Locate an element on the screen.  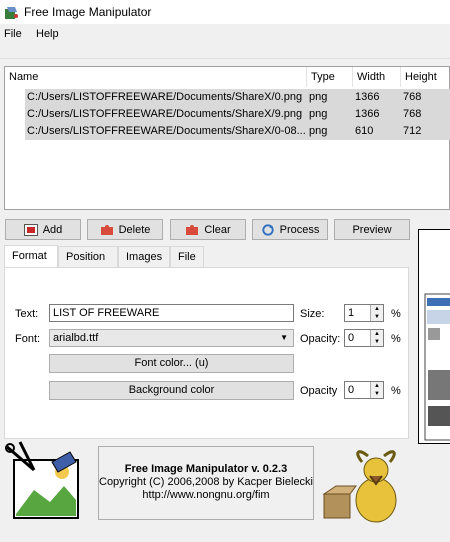
list-header: Name Type Width Height is located at coordinates (227, 77).